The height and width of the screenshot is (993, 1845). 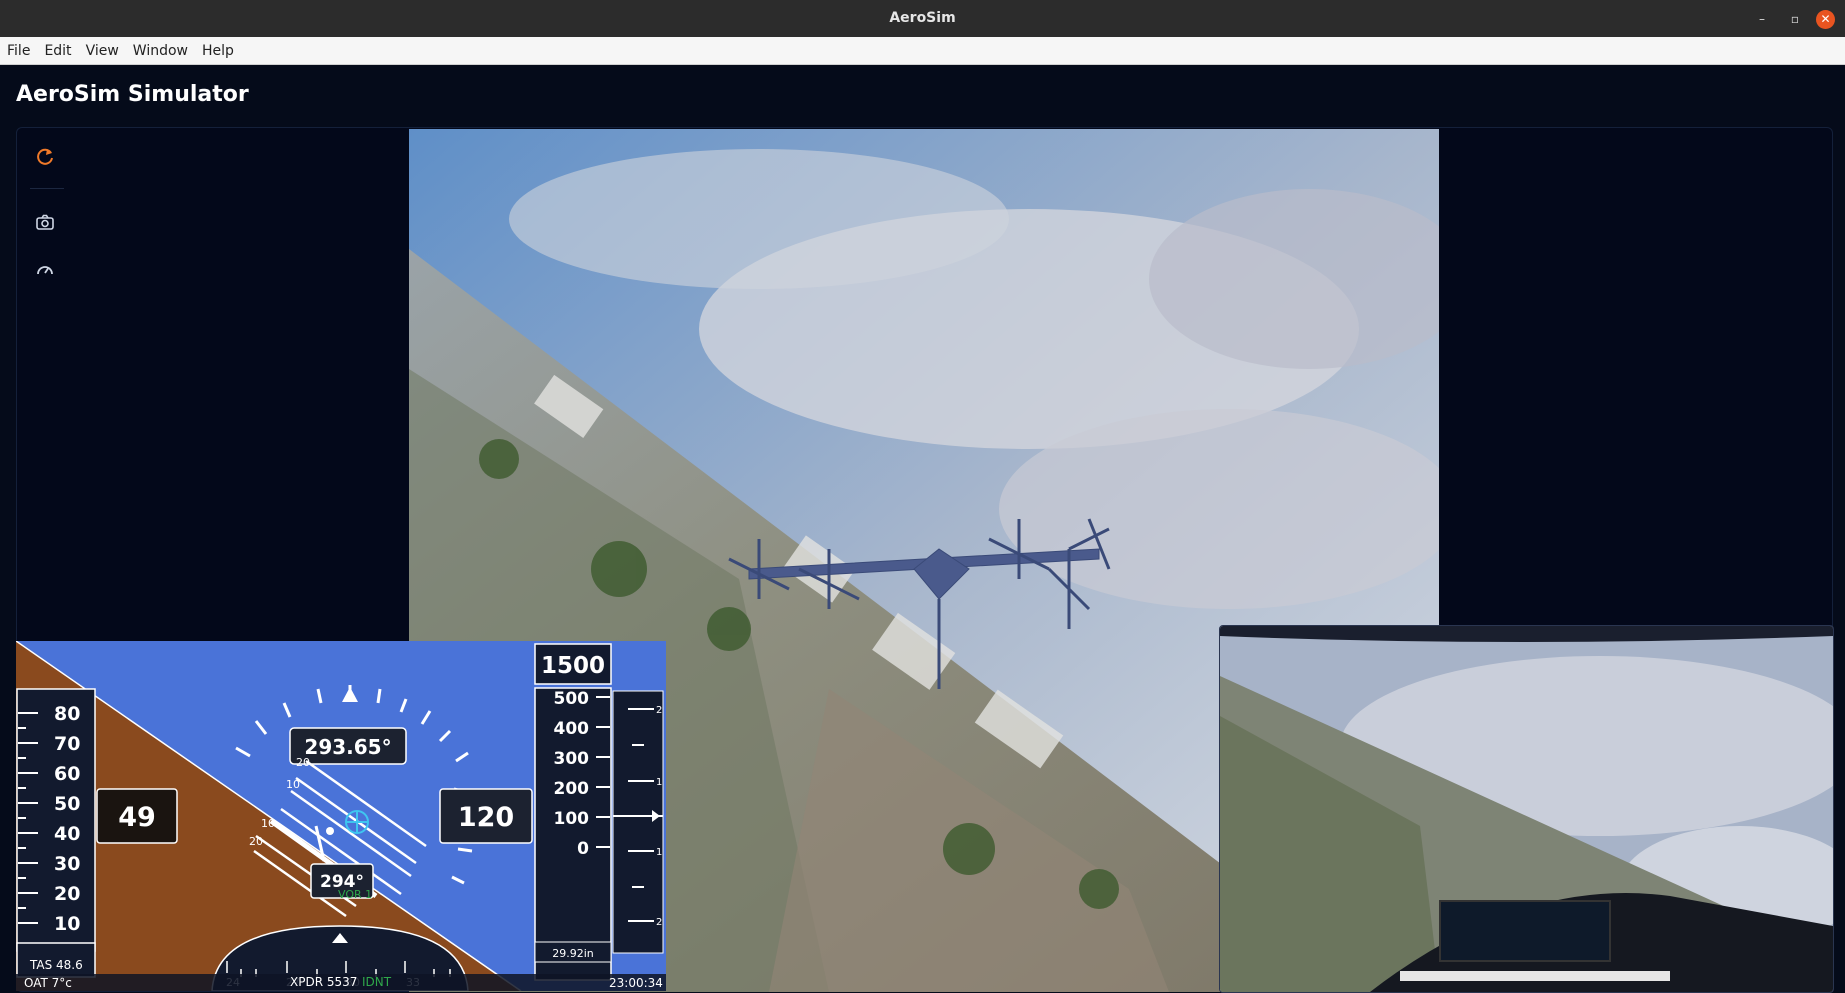 I want to click on altitude-tick-label: 500, so click(x=572, y=699).